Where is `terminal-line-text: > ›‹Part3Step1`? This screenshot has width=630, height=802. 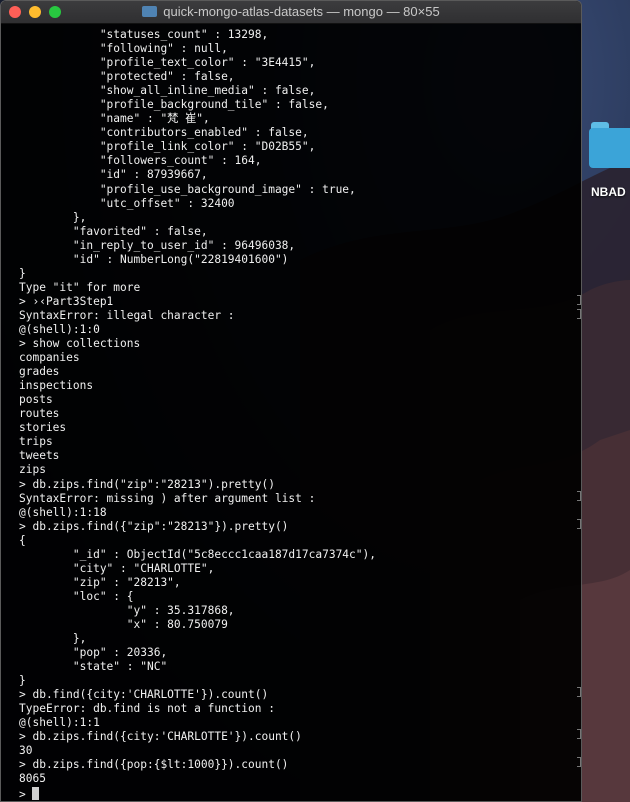
terminal-line-text: > ›‹Part3Step1 is located at coordinates (66, 301).